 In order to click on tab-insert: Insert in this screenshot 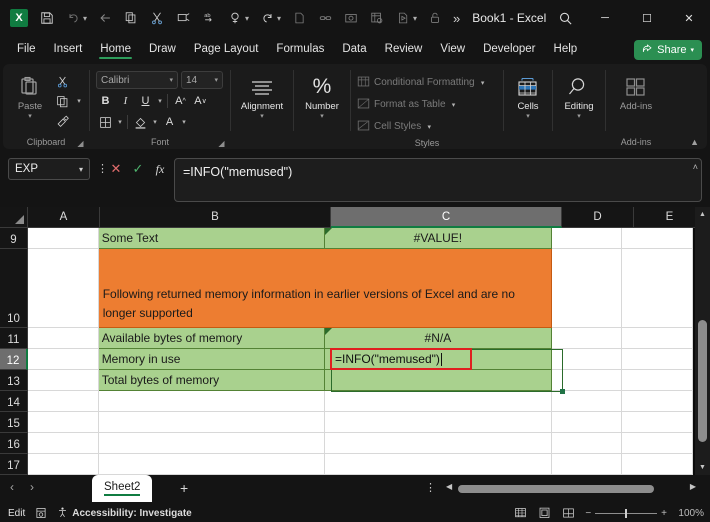, I will do `click(68, 50)`.